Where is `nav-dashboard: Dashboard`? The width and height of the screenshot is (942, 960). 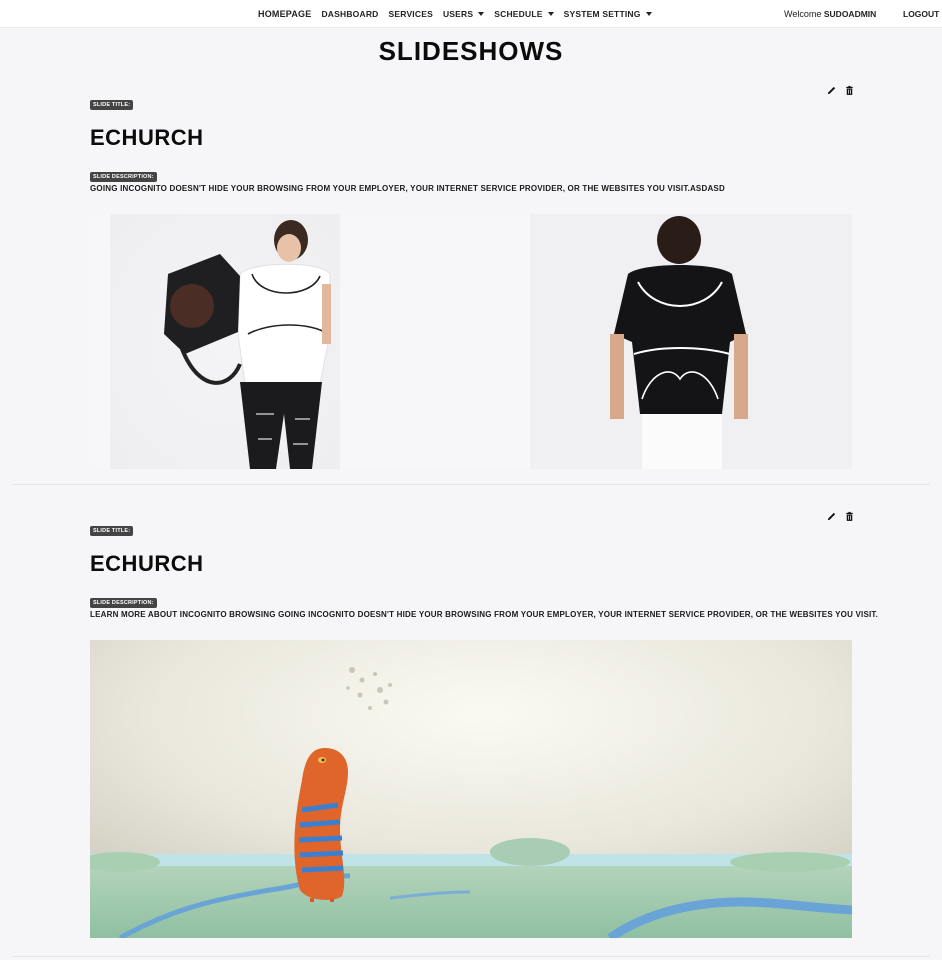 nav-dashboard: Dashboard is located at coordinates (349, 14).